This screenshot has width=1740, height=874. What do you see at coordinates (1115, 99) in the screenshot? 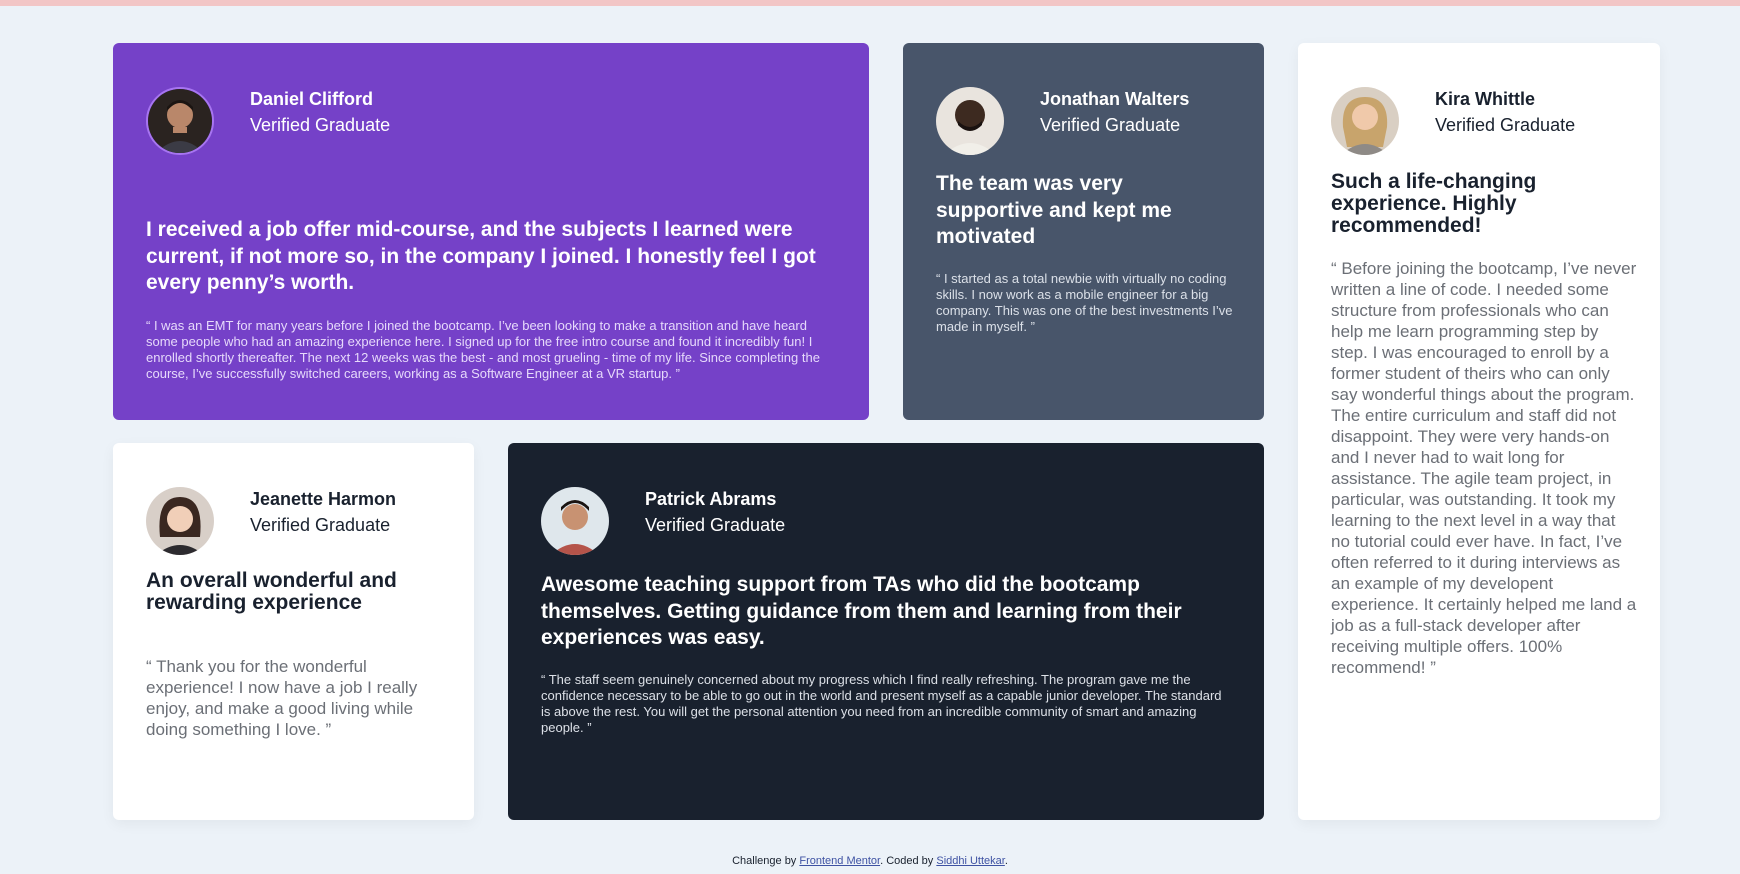
I see `author-name: Jonathan Walters` at bounding box center [1115, 99].